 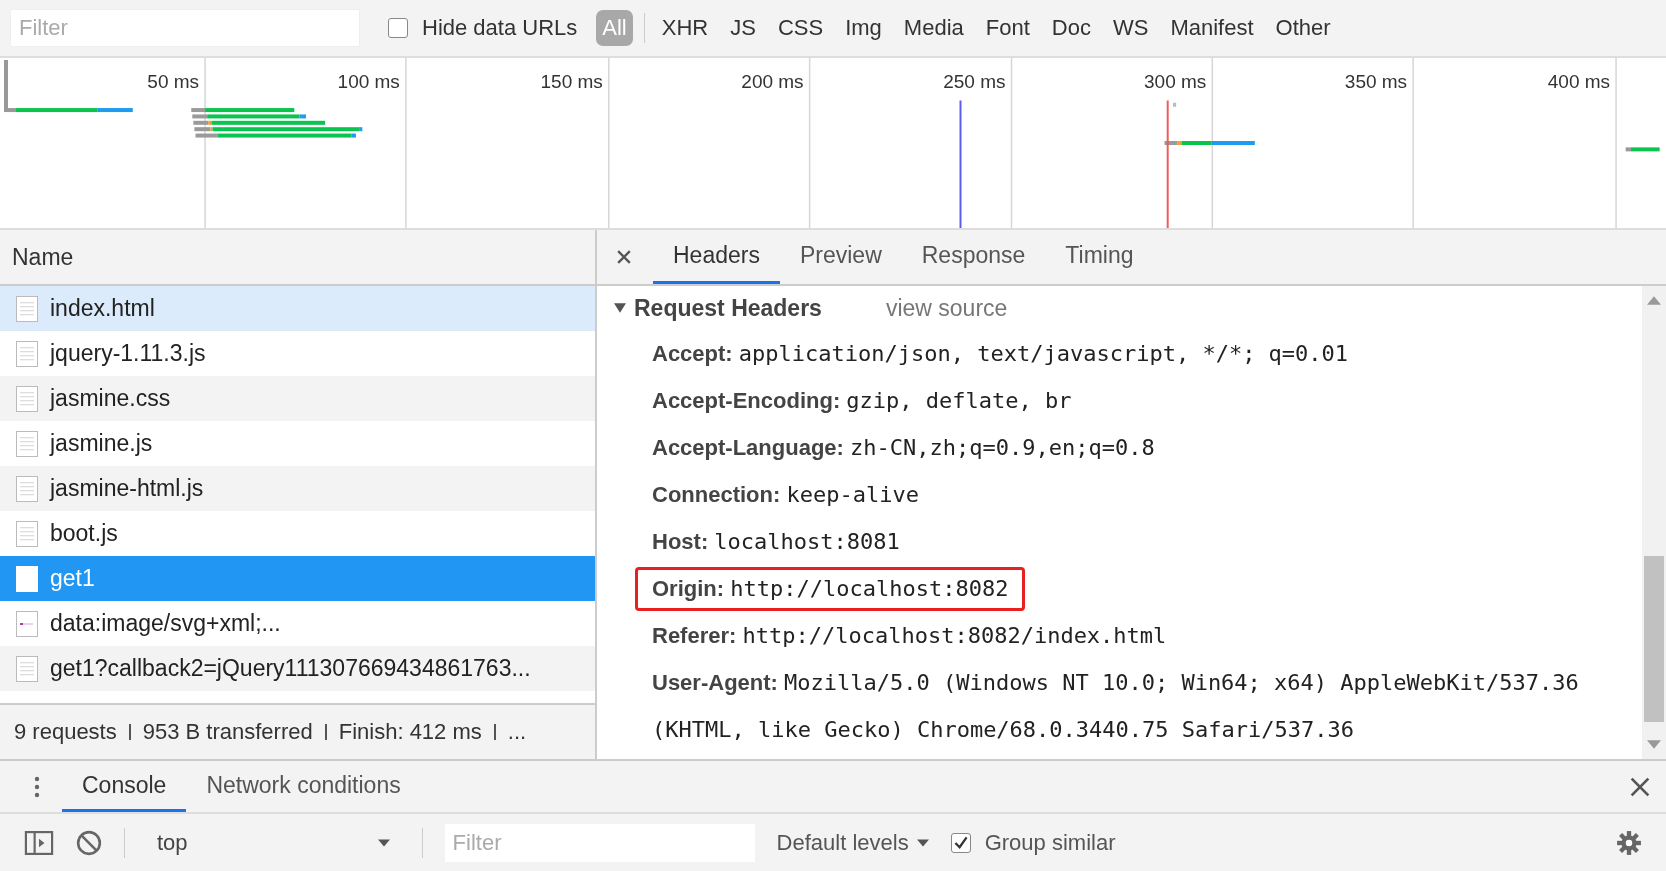 I want to click on status-text: Finish: 412 ms, so click(x=410, y=732).